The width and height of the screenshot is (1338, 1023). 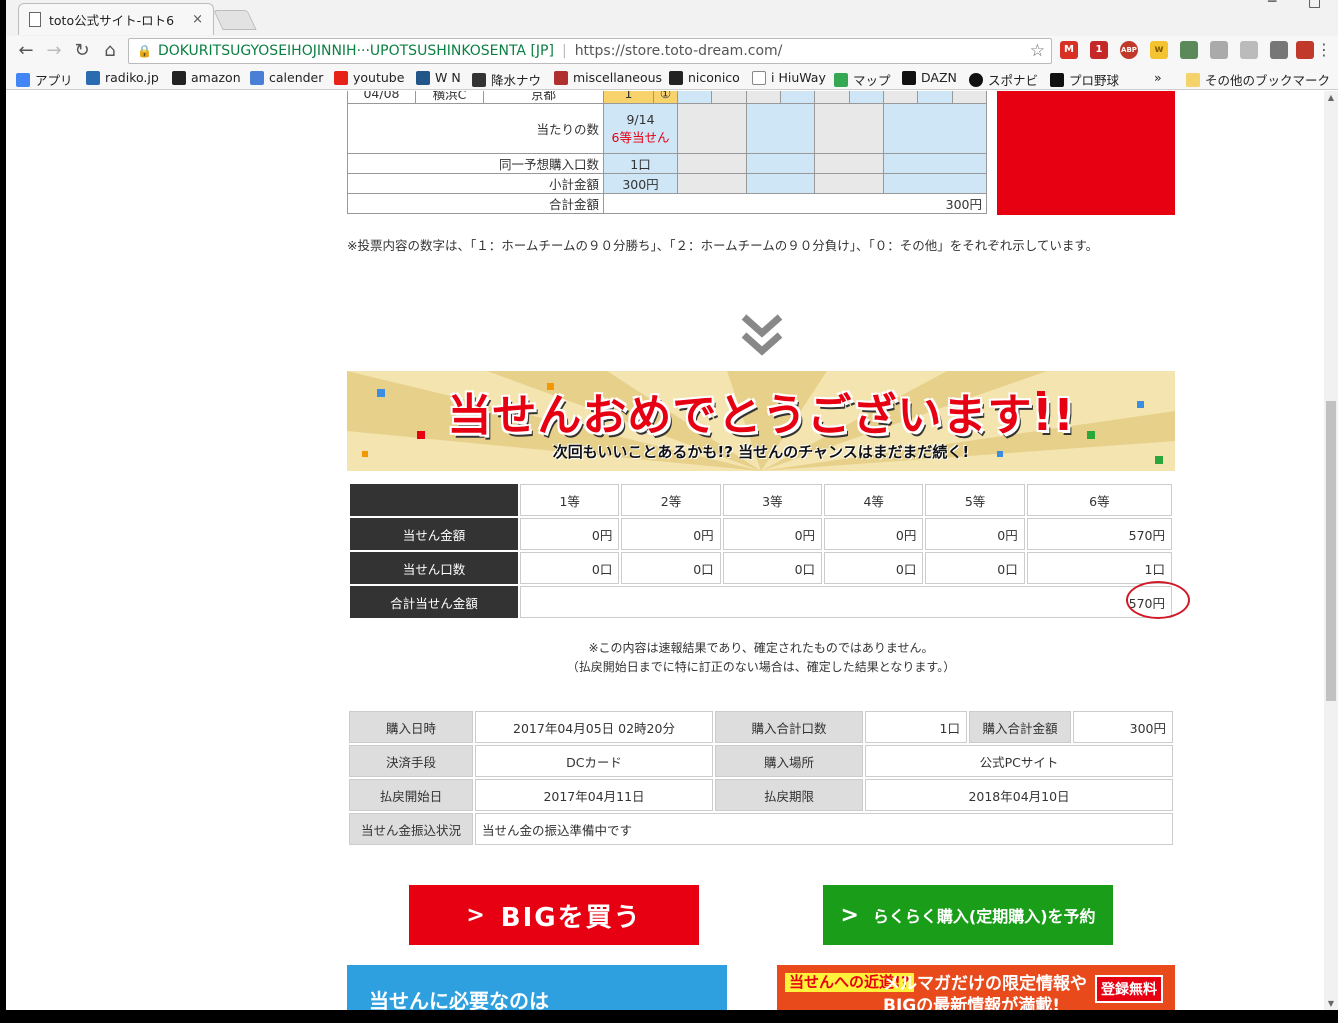 I want to click on scroll-down-icon: ▼, so click(x=1331, y=1003).